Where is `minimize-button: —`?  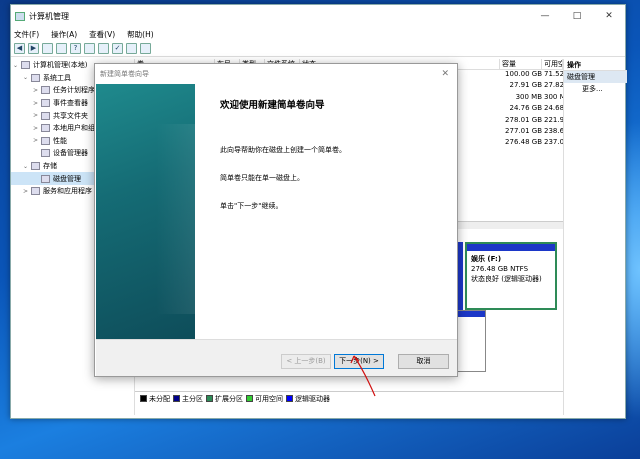
minimize-button: — is located at coordinates (545, 16).